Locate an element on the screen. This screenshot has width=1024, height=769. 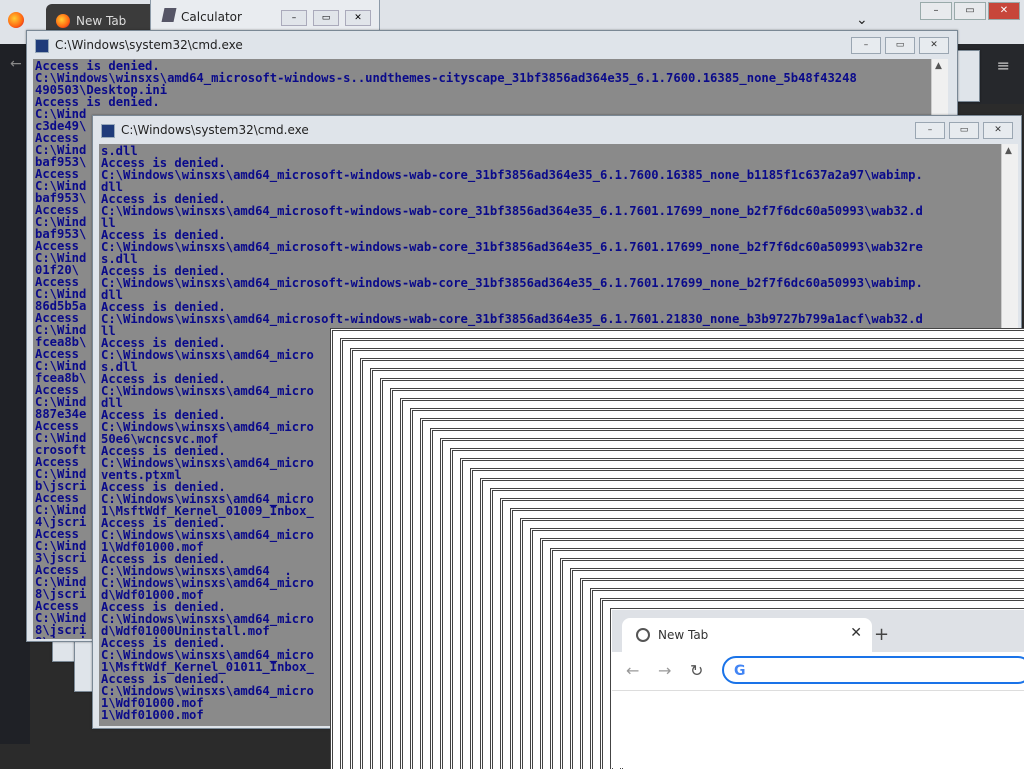
cmd-back-controls: – ▭ ✕ is located at coordinates (900, 45).